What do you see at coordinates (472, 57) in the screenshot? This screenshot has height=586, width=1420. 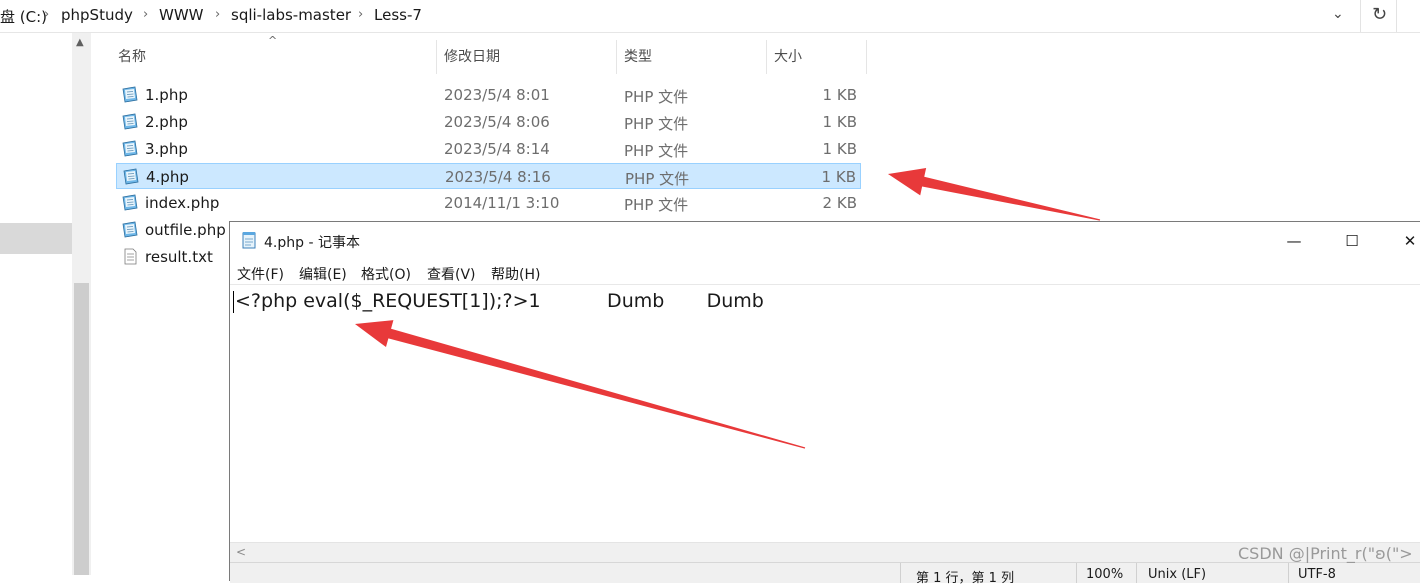 I see `column-header-date: 修改日期` at bounding box center [472, 57].